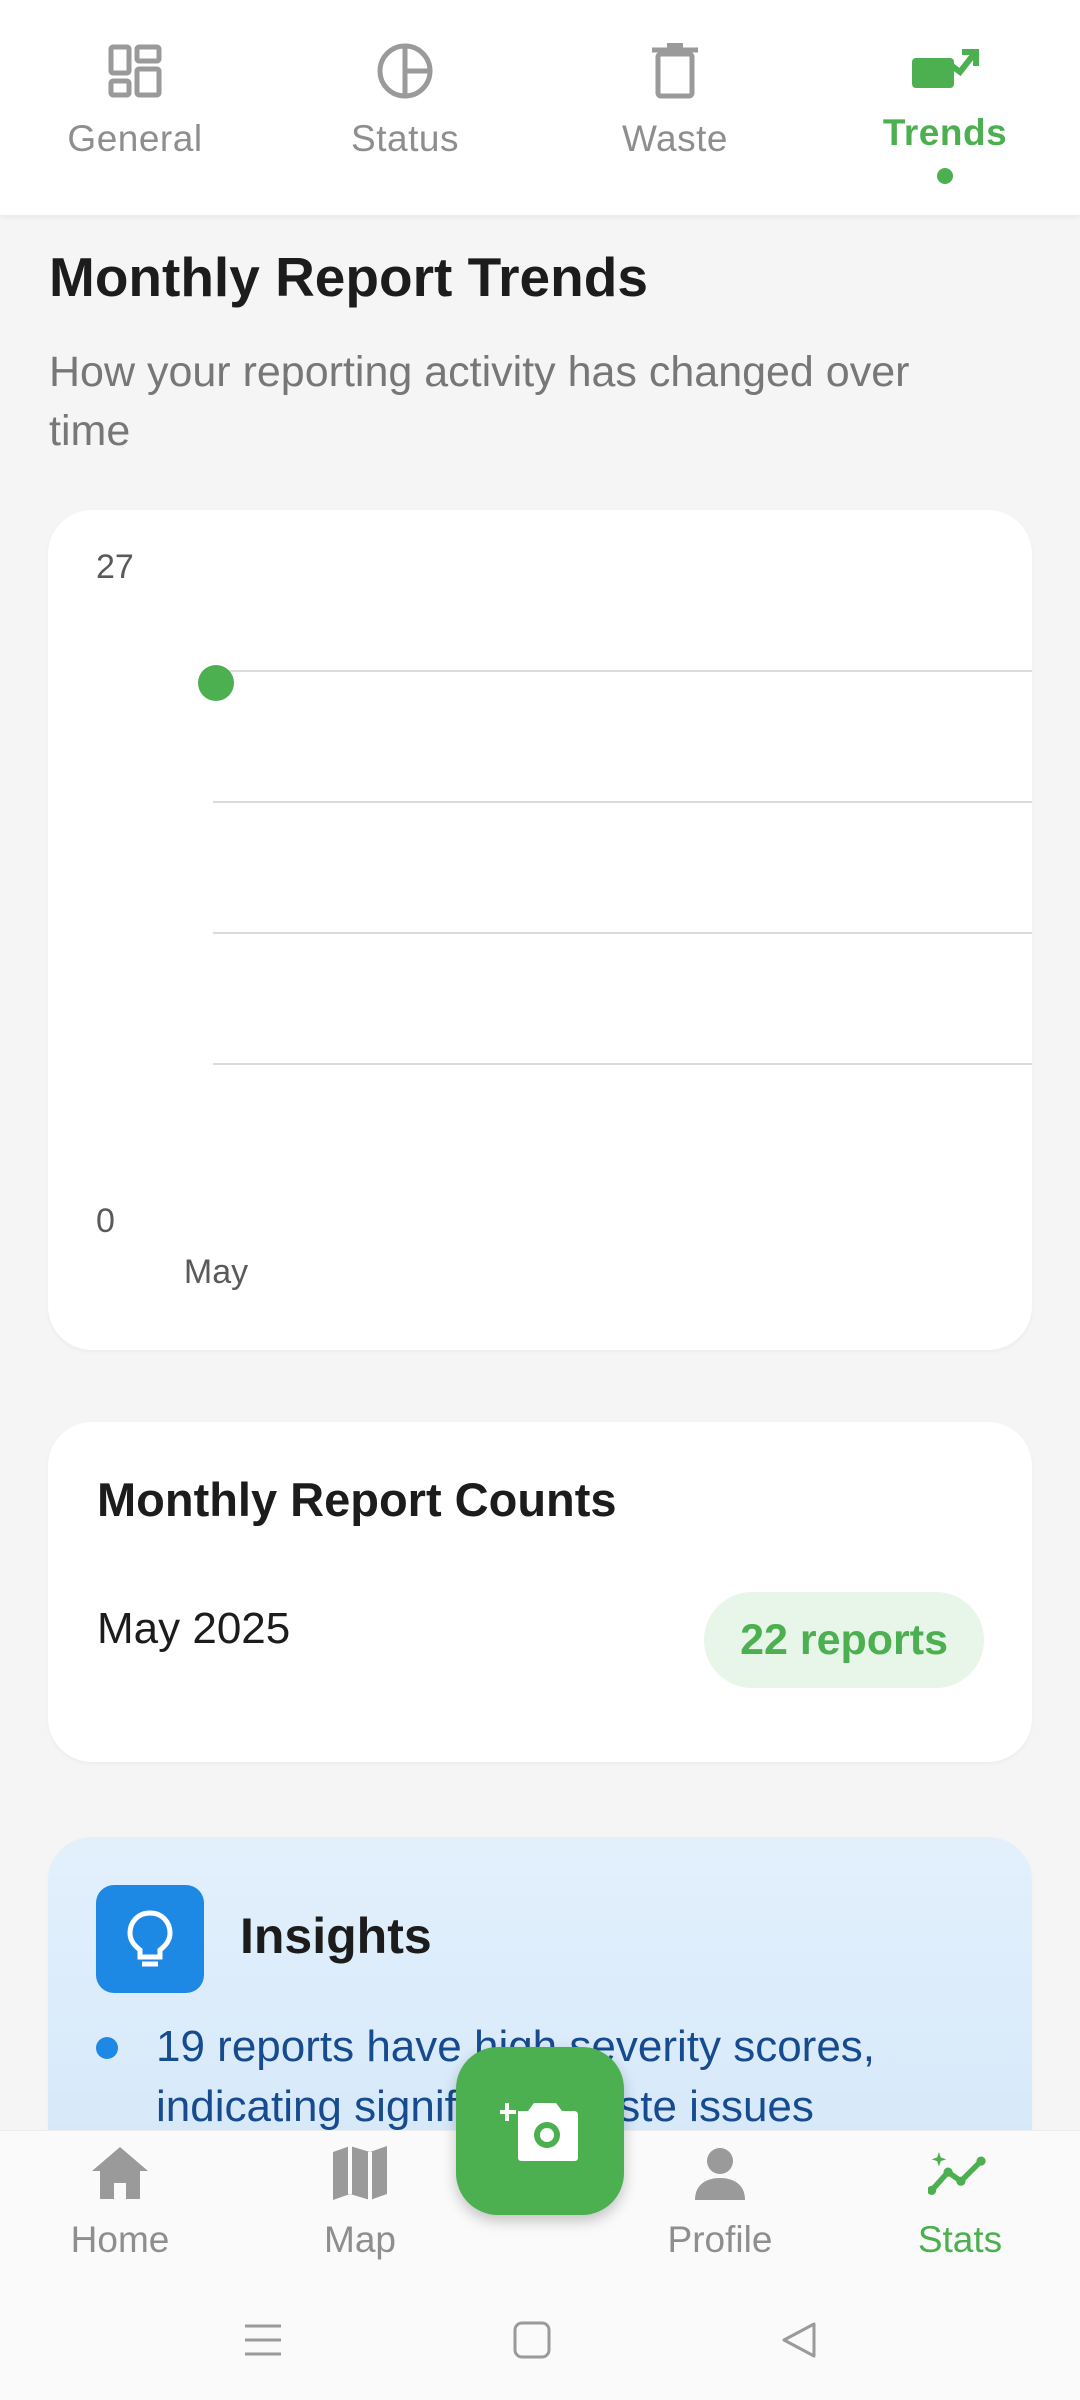 The height and width of the screenshot is (2400, 1080). Describe the element at coordinates (107, 2048) in the screenshot. I see `insight-bullet` at that location.